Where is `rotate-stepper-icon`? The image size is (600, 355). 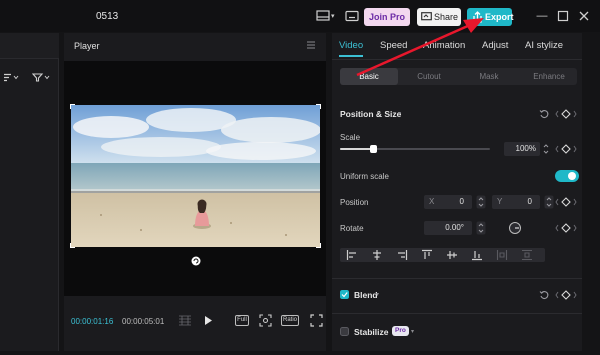 rotate-stepper-icon is located at coordinates (481, 228).